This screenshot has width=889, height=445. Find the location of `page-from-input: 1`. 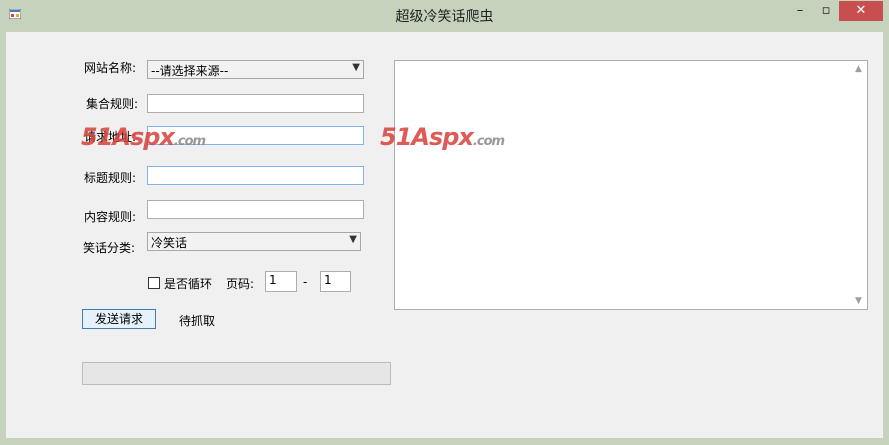

page-from-input: 1 is located at coordinates (281, 281).